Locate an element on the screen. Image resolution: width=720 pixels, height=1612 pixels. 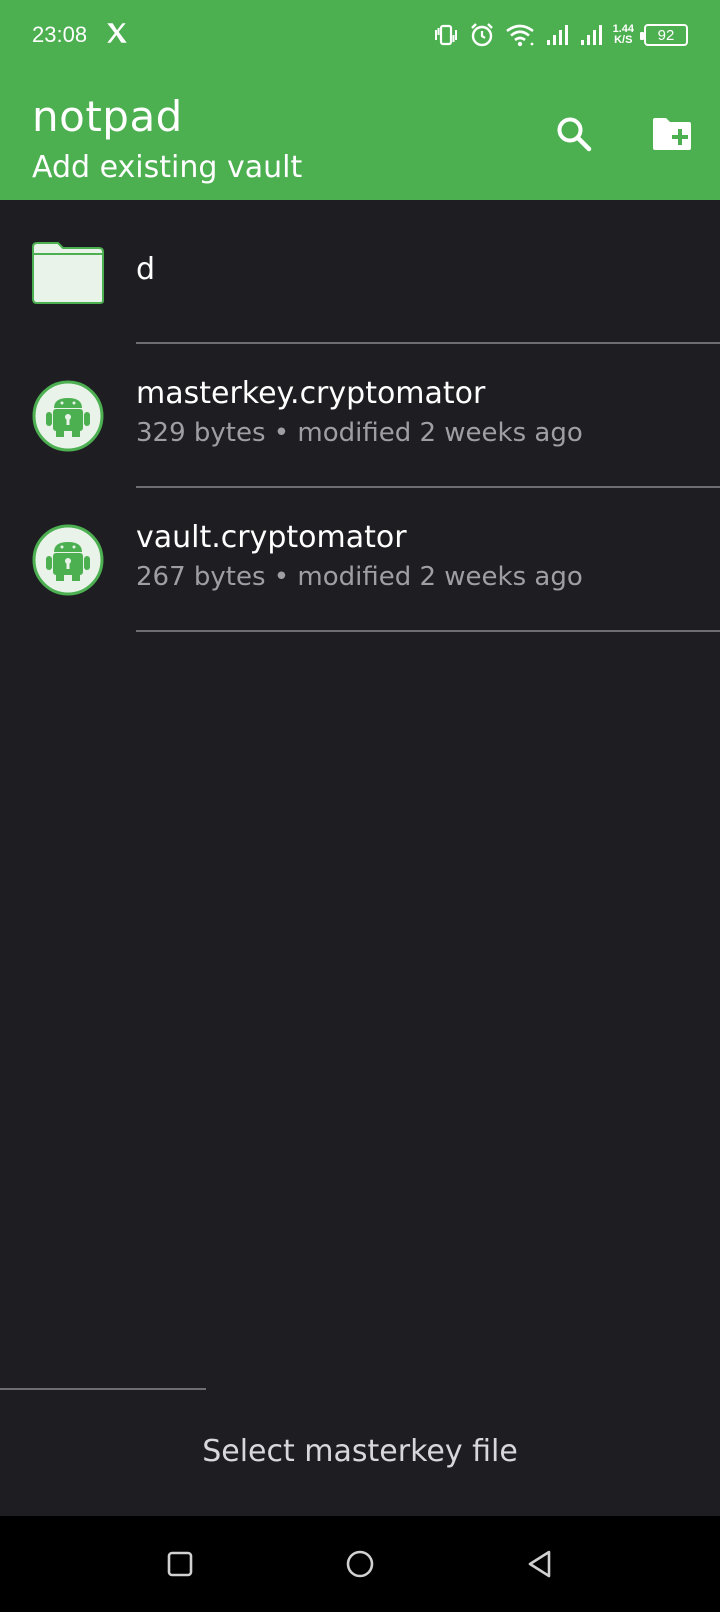
network-speed: 1.44 K/S is located at coordinates (623, 35).